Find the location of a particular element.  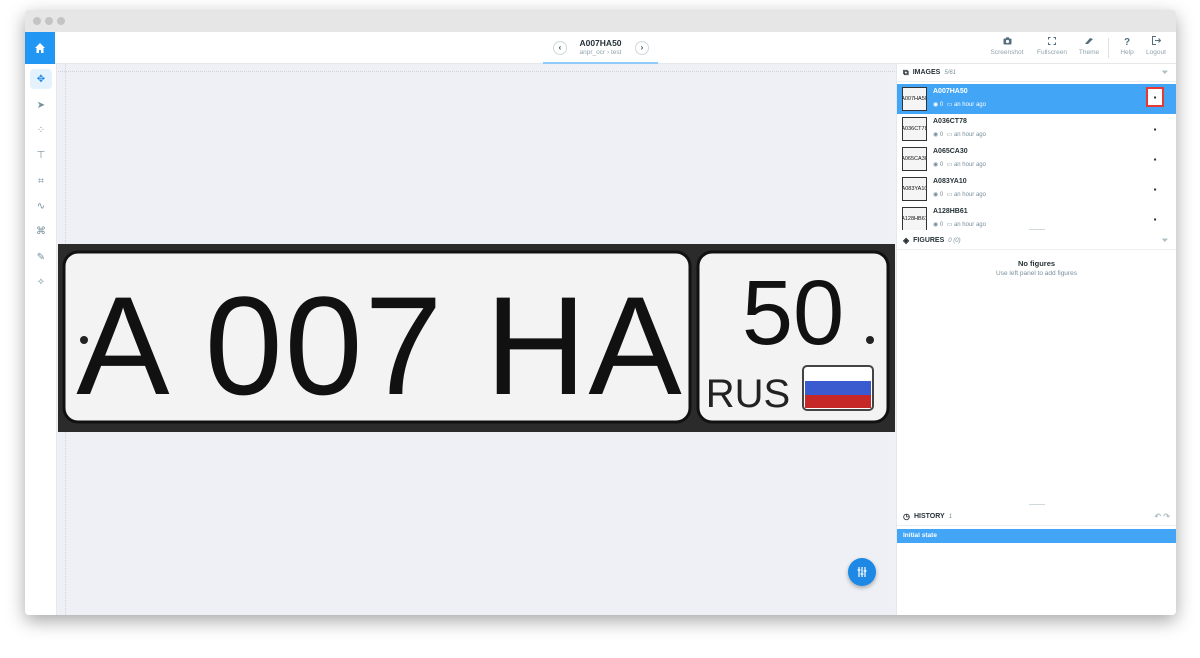

select-tool-button: ➤ is located at coordinates (41, 105).